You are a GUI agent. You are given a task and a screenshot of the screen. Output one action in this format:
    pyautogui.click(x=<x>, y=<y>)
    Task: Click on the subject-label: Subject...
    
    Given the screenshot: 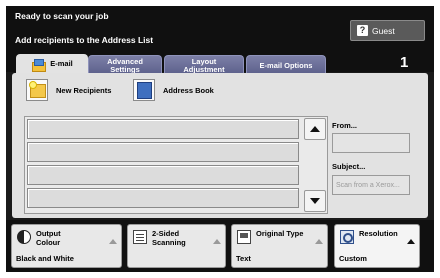 What is the action you would take?
    pyautogui.click(x=349, y=166)
    